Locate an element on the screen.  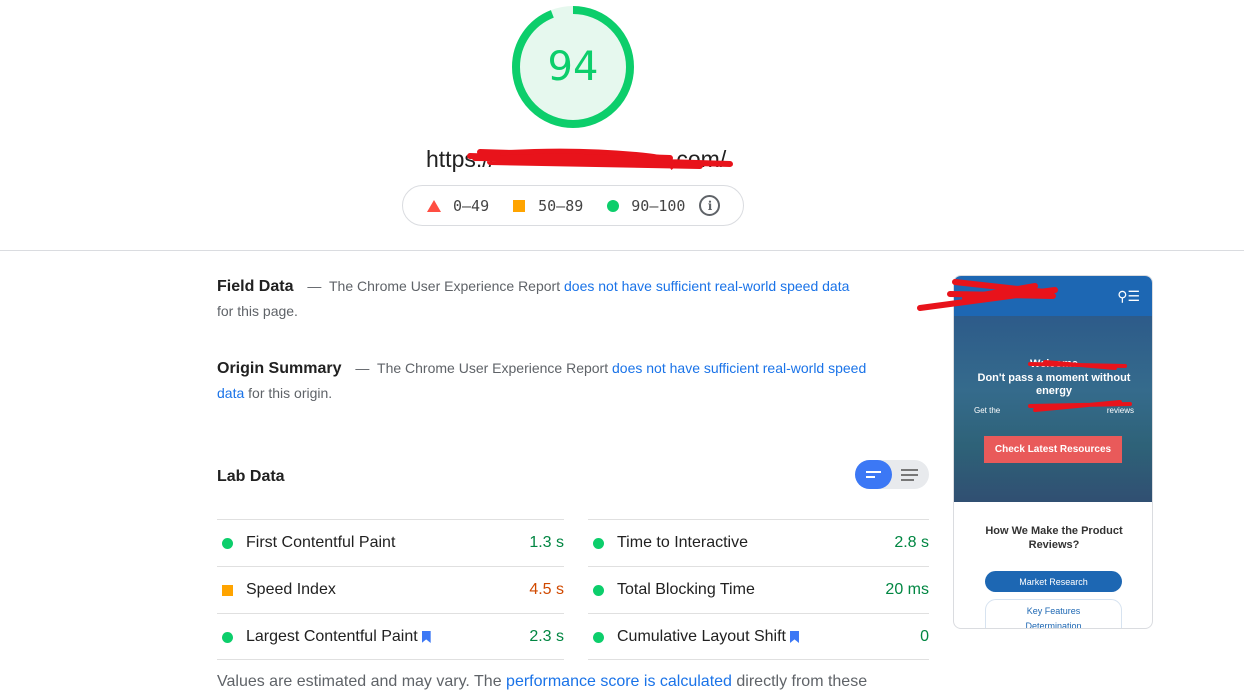
origin-summary-dash: — is located at coordinates (362, 368).